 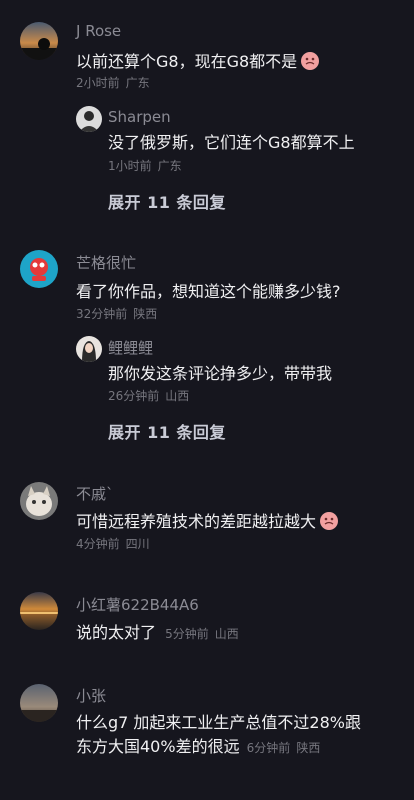 What do you see at coordinates (231, 142) in the screenshot?
I see `reply-text: 没了俄罗斯，它们连个G8都算不上` at bounding box center [231, 142].